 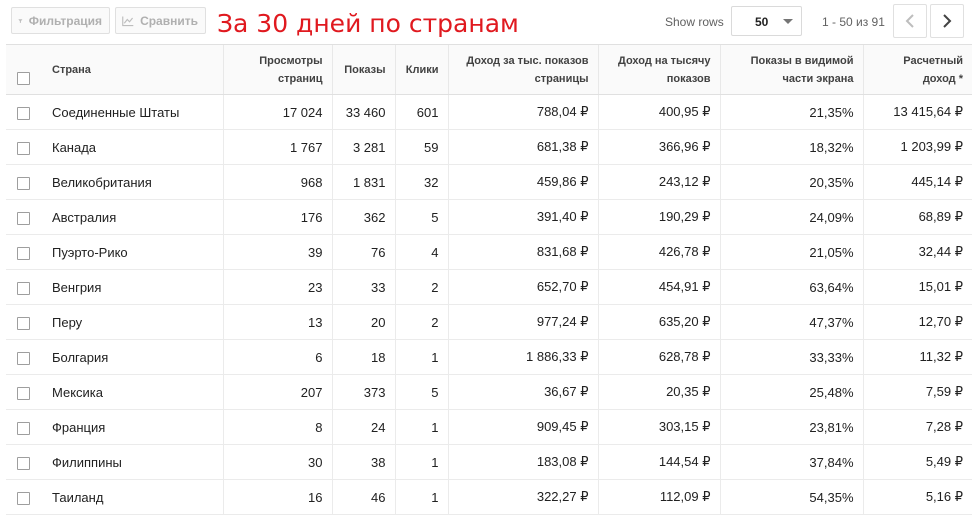 I want to click on prev-page-button, so click(x=910, y=21).